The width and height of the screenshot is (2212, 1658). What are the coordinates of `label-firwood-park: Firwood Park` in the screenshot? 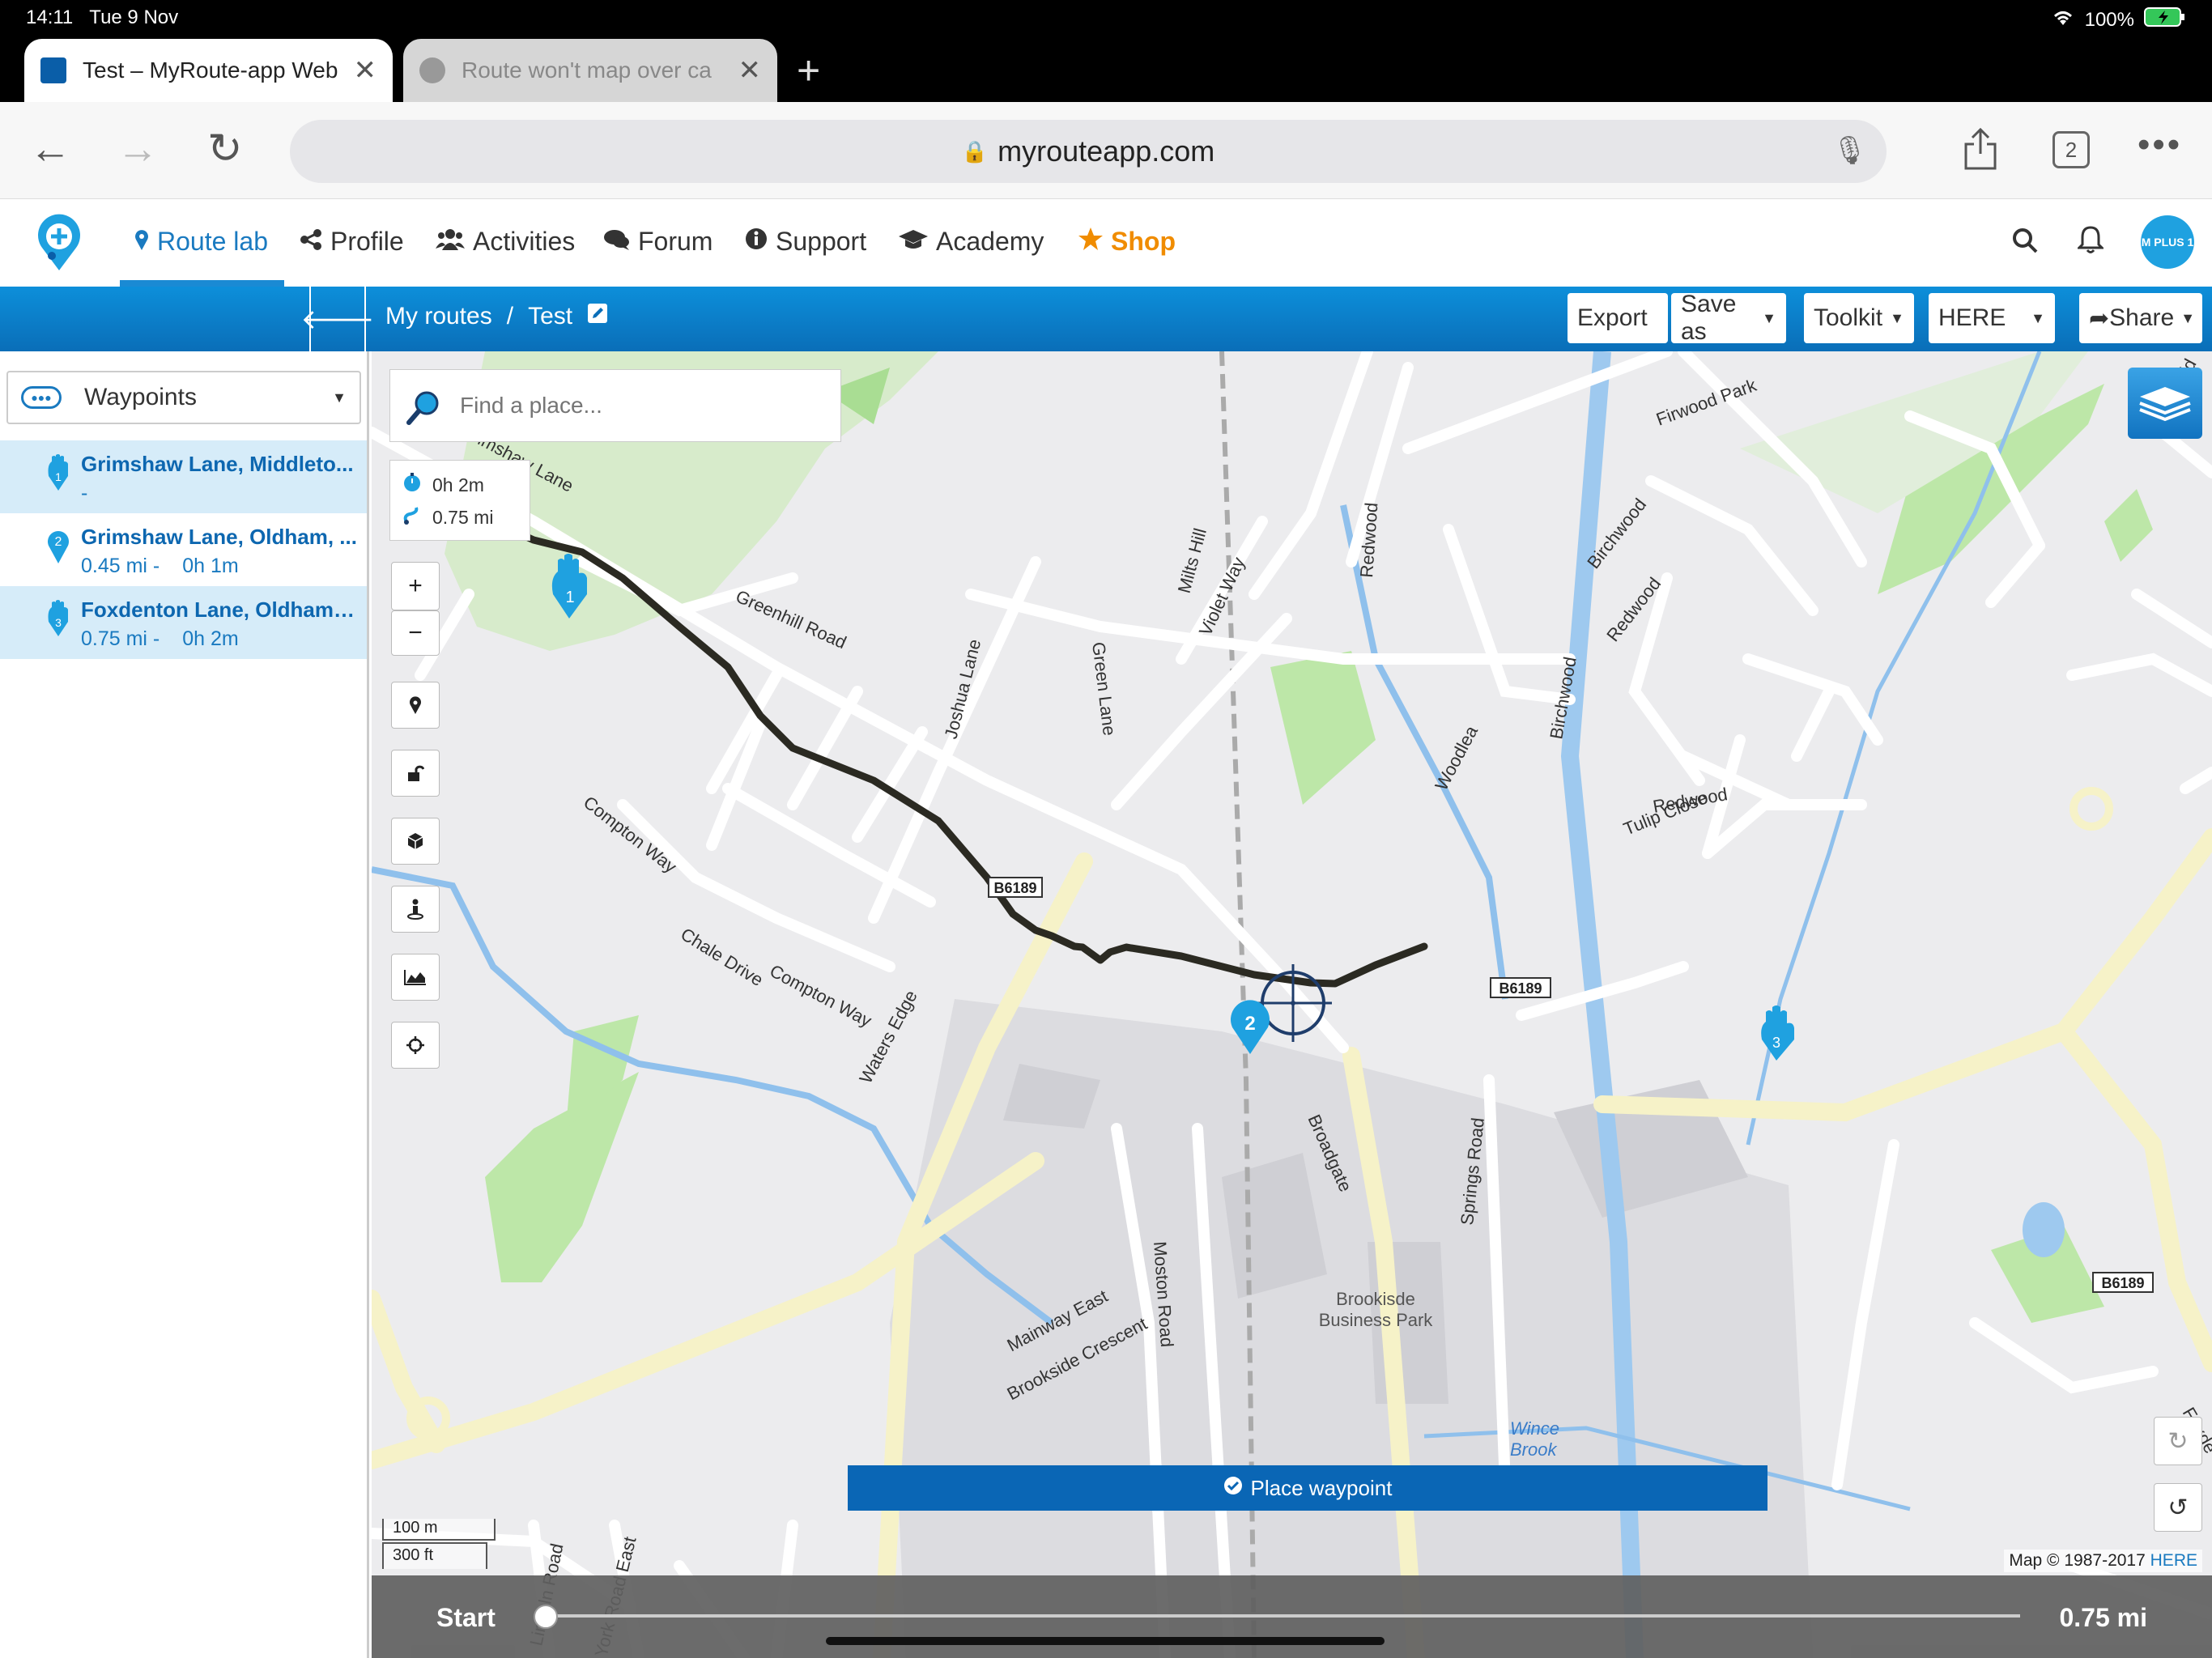 It's located at (1706, 402).